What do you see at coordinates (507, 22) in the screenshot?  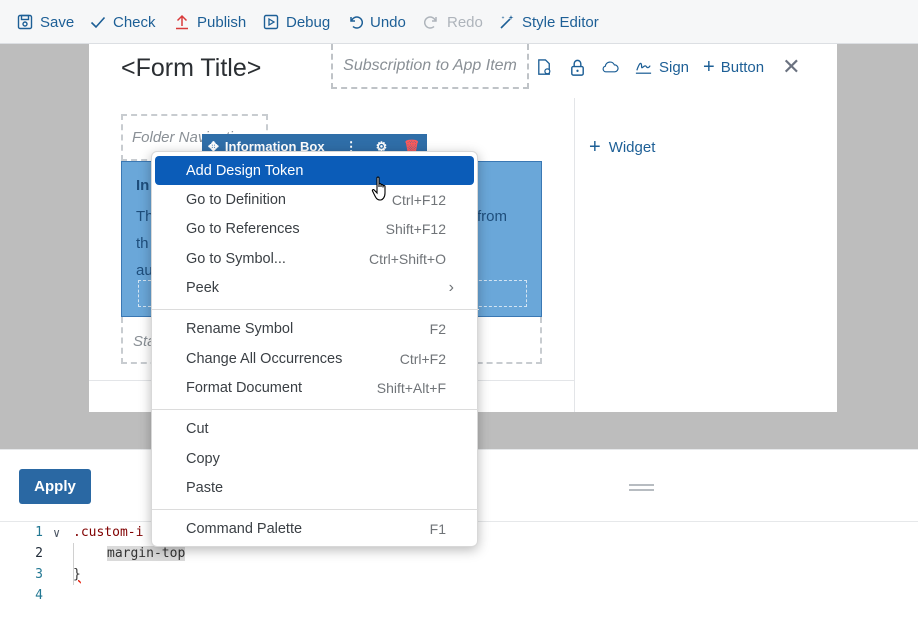 I see `magic-wand-icon` at bounding box center [507, 22].